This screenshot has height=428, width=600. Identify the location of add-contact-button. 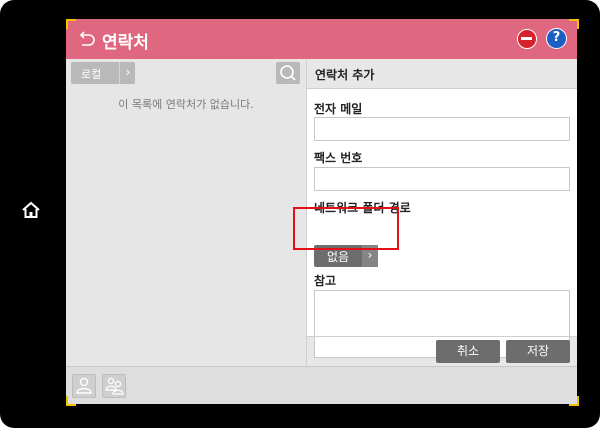
(84, 386).